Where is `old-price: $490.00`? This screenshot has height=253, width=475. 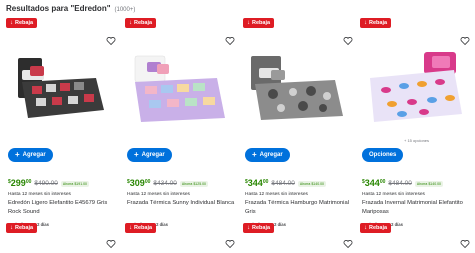
old-price: $490.00 is located at coordinates (46, 183).